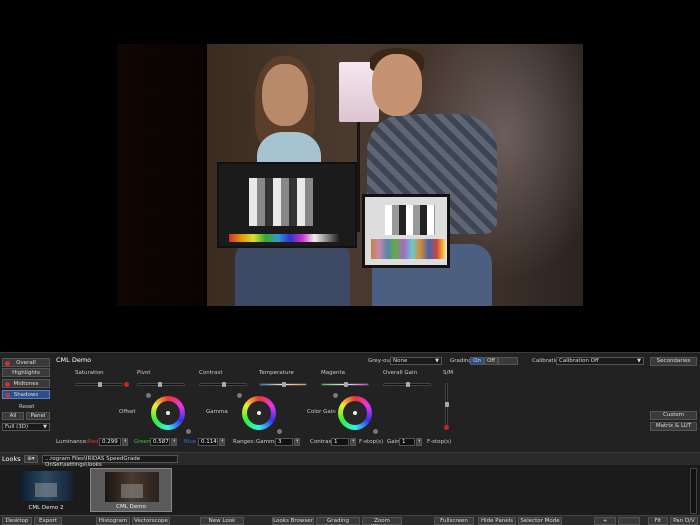 This screenshot has height=525, width=700. I want to click on blue-label: Blue, so click(190, 442).